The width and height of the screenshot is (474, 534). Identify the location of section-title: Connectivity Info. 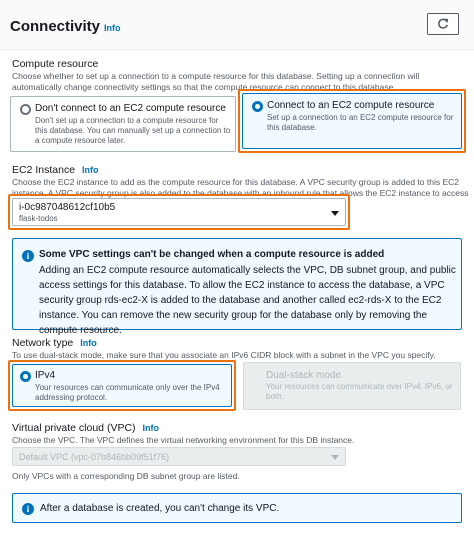
(65, 26).